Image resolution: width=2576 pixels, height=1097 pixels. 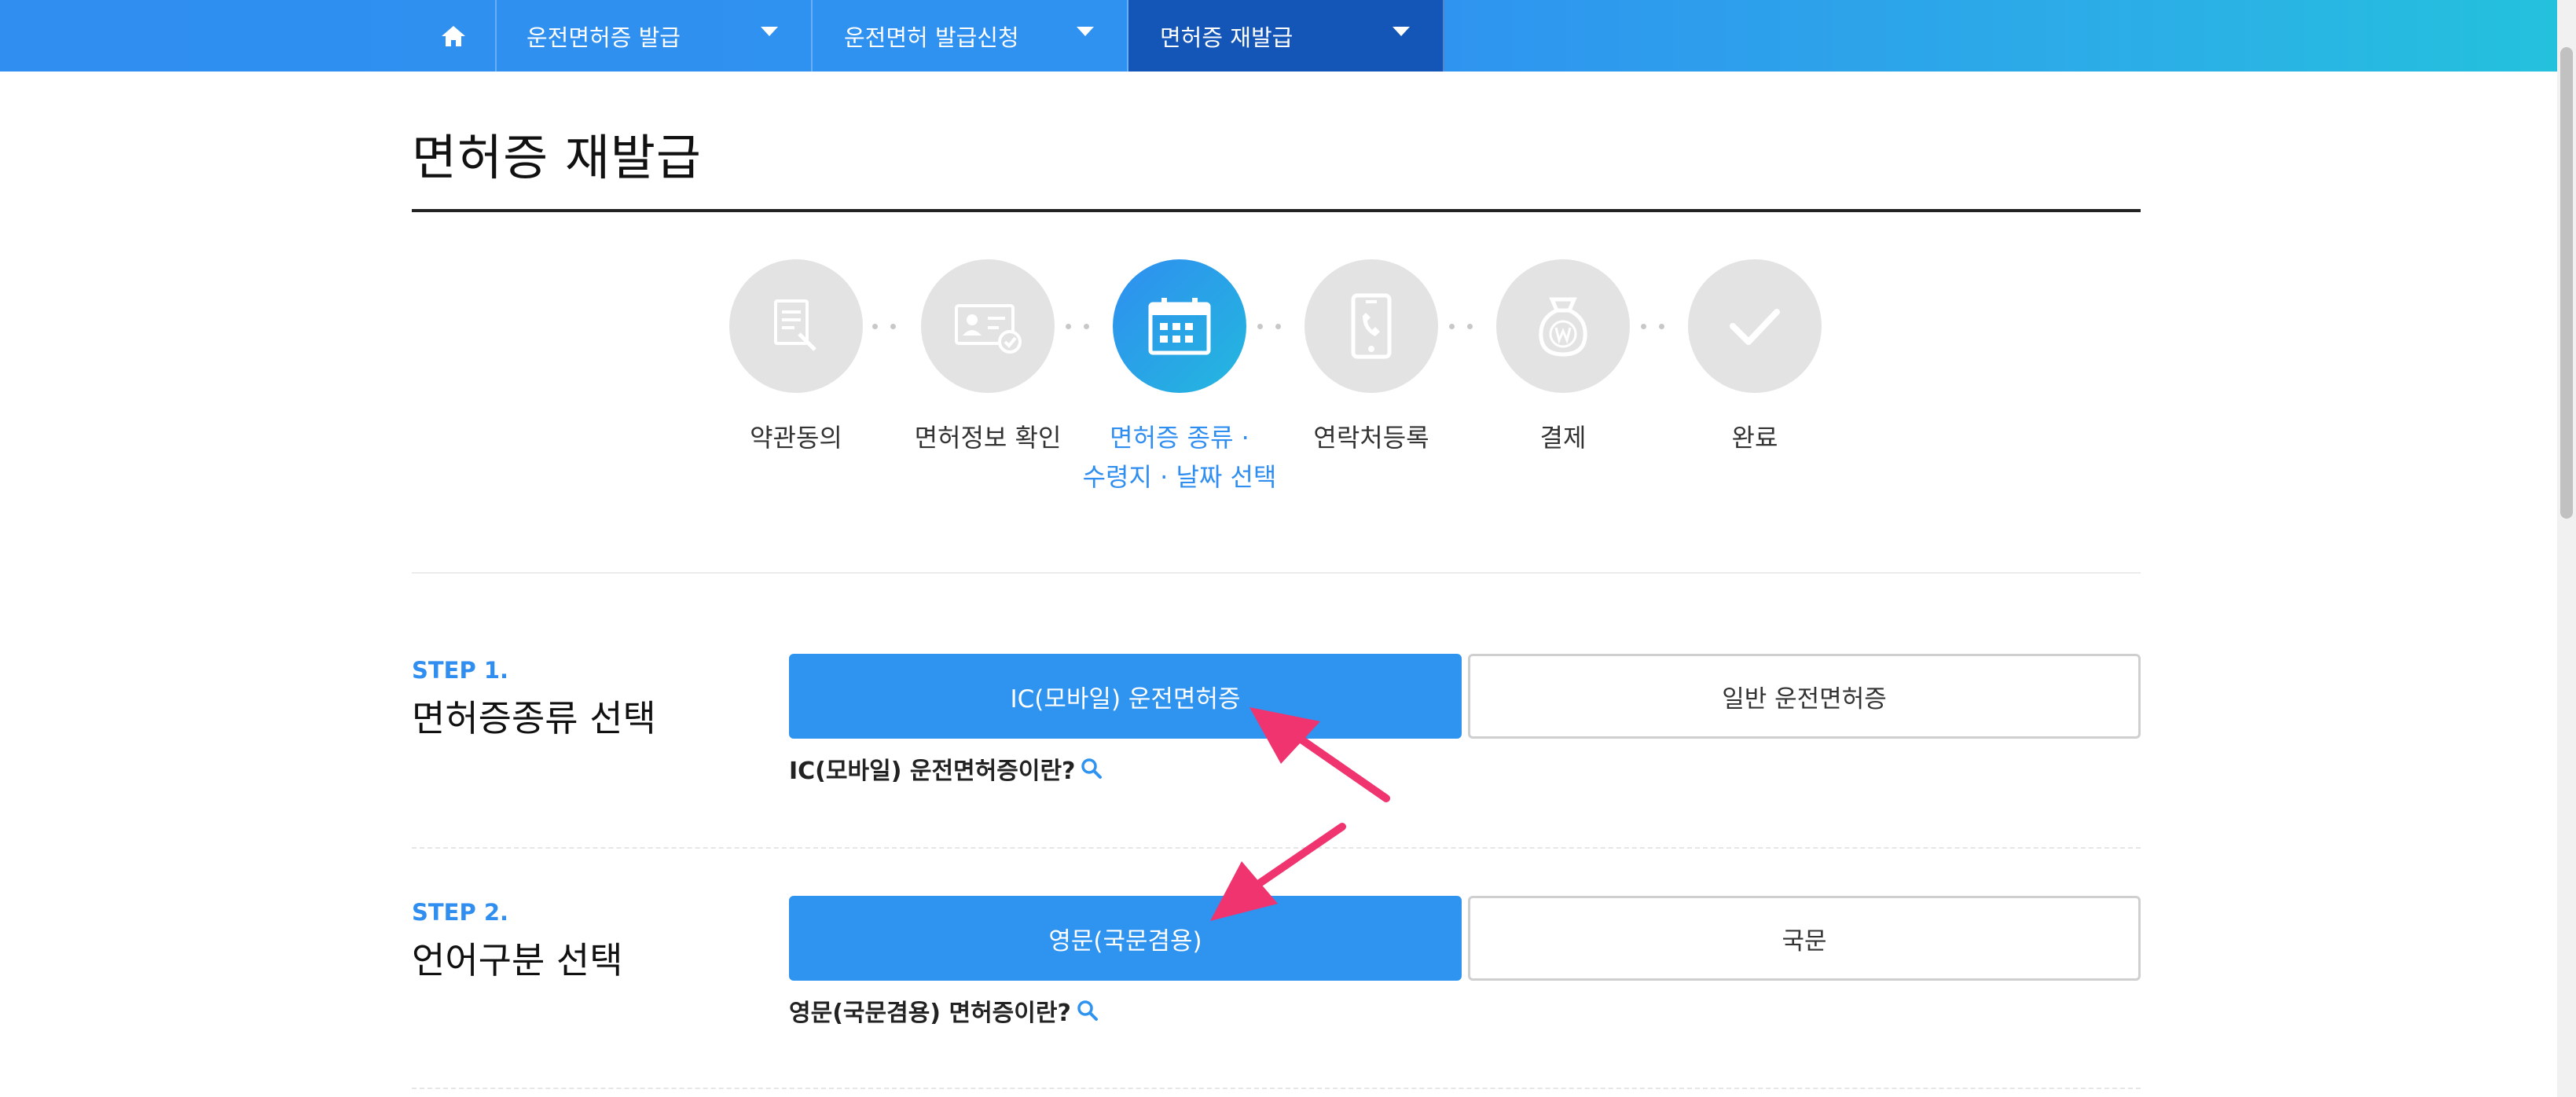 I want to click on ic-license-info-link: IC(모바일) 운전면허증이란?, so click(x=946, y=768).